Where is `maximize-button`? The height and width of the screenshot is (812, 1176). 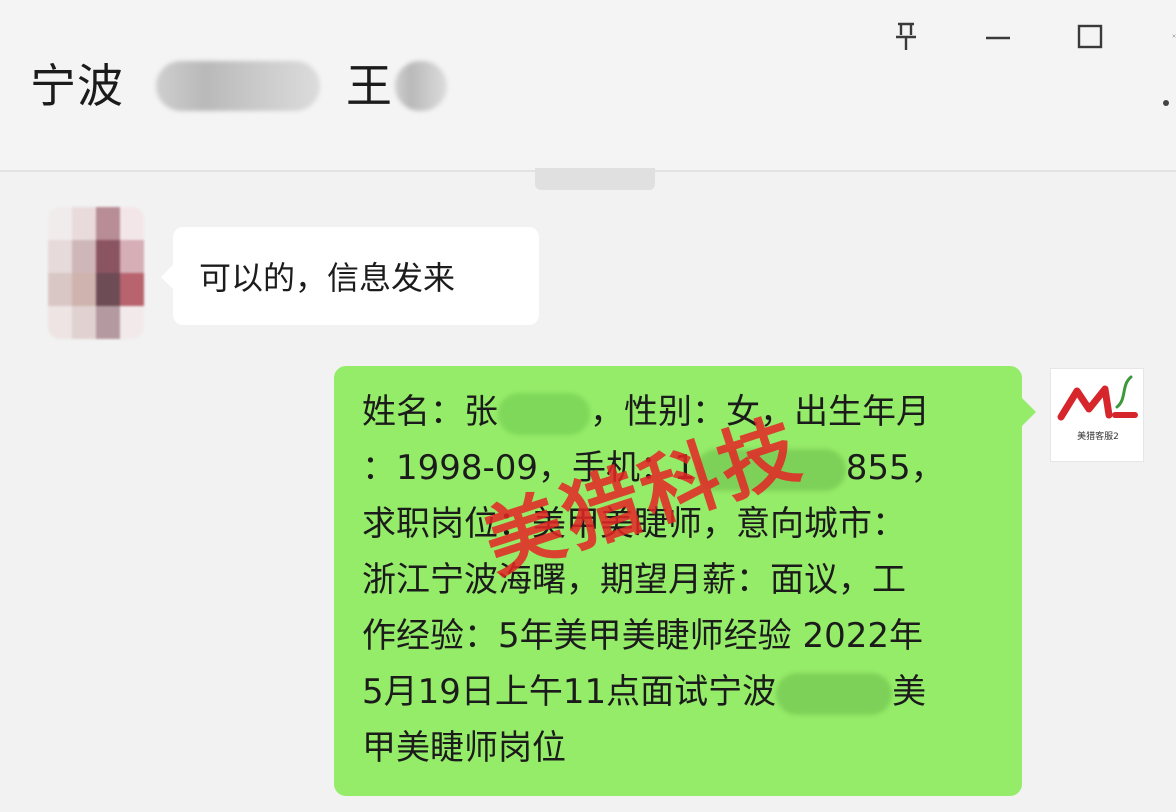
maximize-button is located at coordinates (1090, 36).